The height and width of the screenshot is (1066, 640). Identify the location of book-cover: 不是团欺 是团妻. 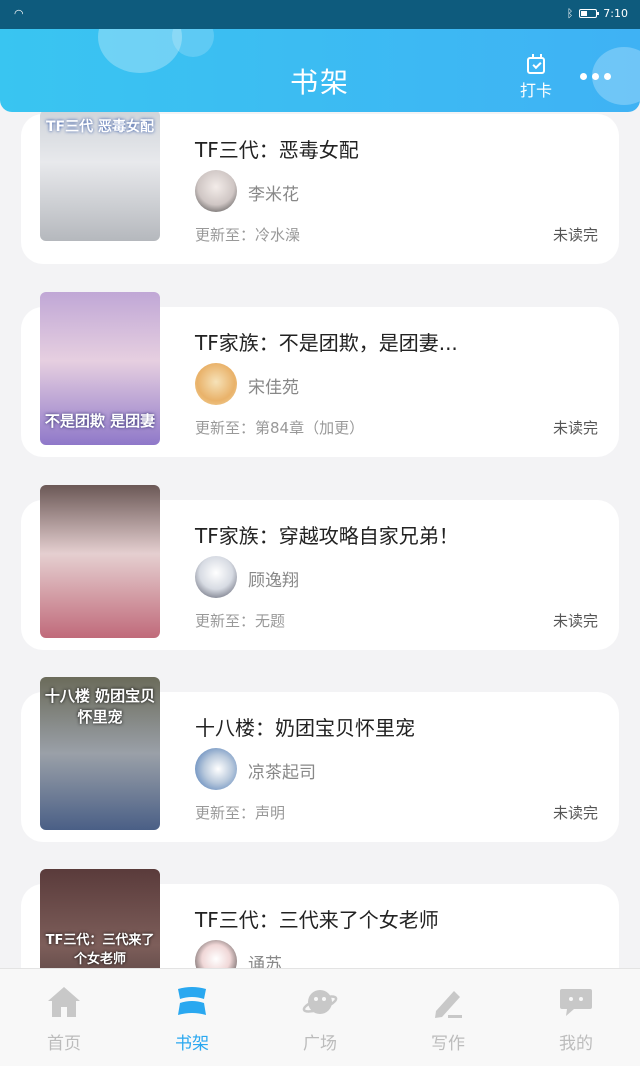
(100, 368).